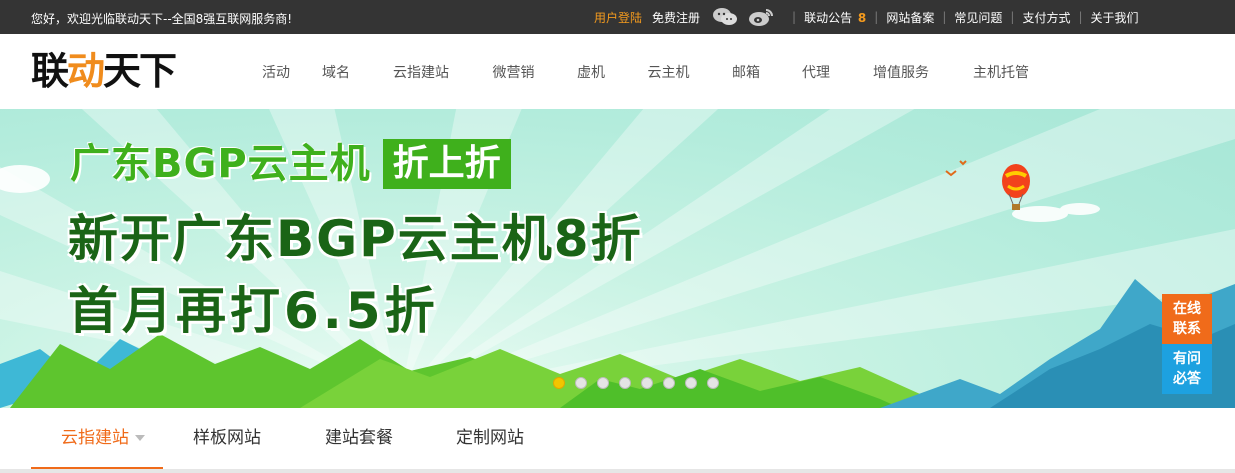 This screenshot has height=473, width=1235. Describe the element at coordinates (162, 19) in the screenshot. I see `welcome-text: 您好，欢迎光临联动天下--全国8强互联网服务商!` at that location.